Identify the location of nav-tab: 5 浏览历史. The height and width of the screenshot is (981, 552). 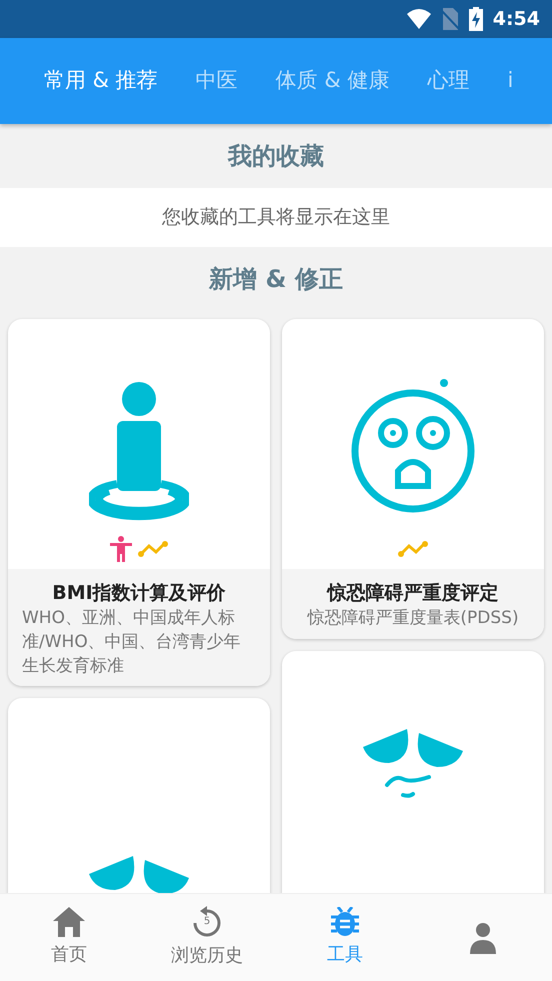
(207, 937).